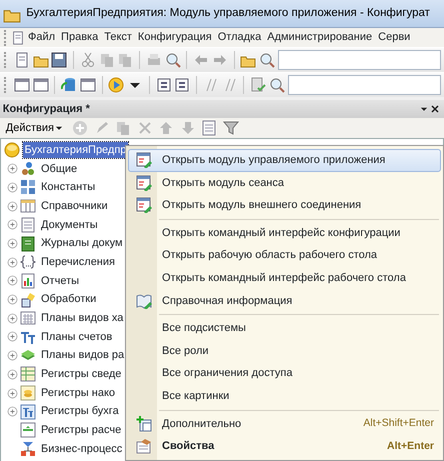 The height and width of the screenshot is (461, 444). Describe the element at coordinates (258, 85) in the screenshot. I see `syntax-check-icon` at that location.